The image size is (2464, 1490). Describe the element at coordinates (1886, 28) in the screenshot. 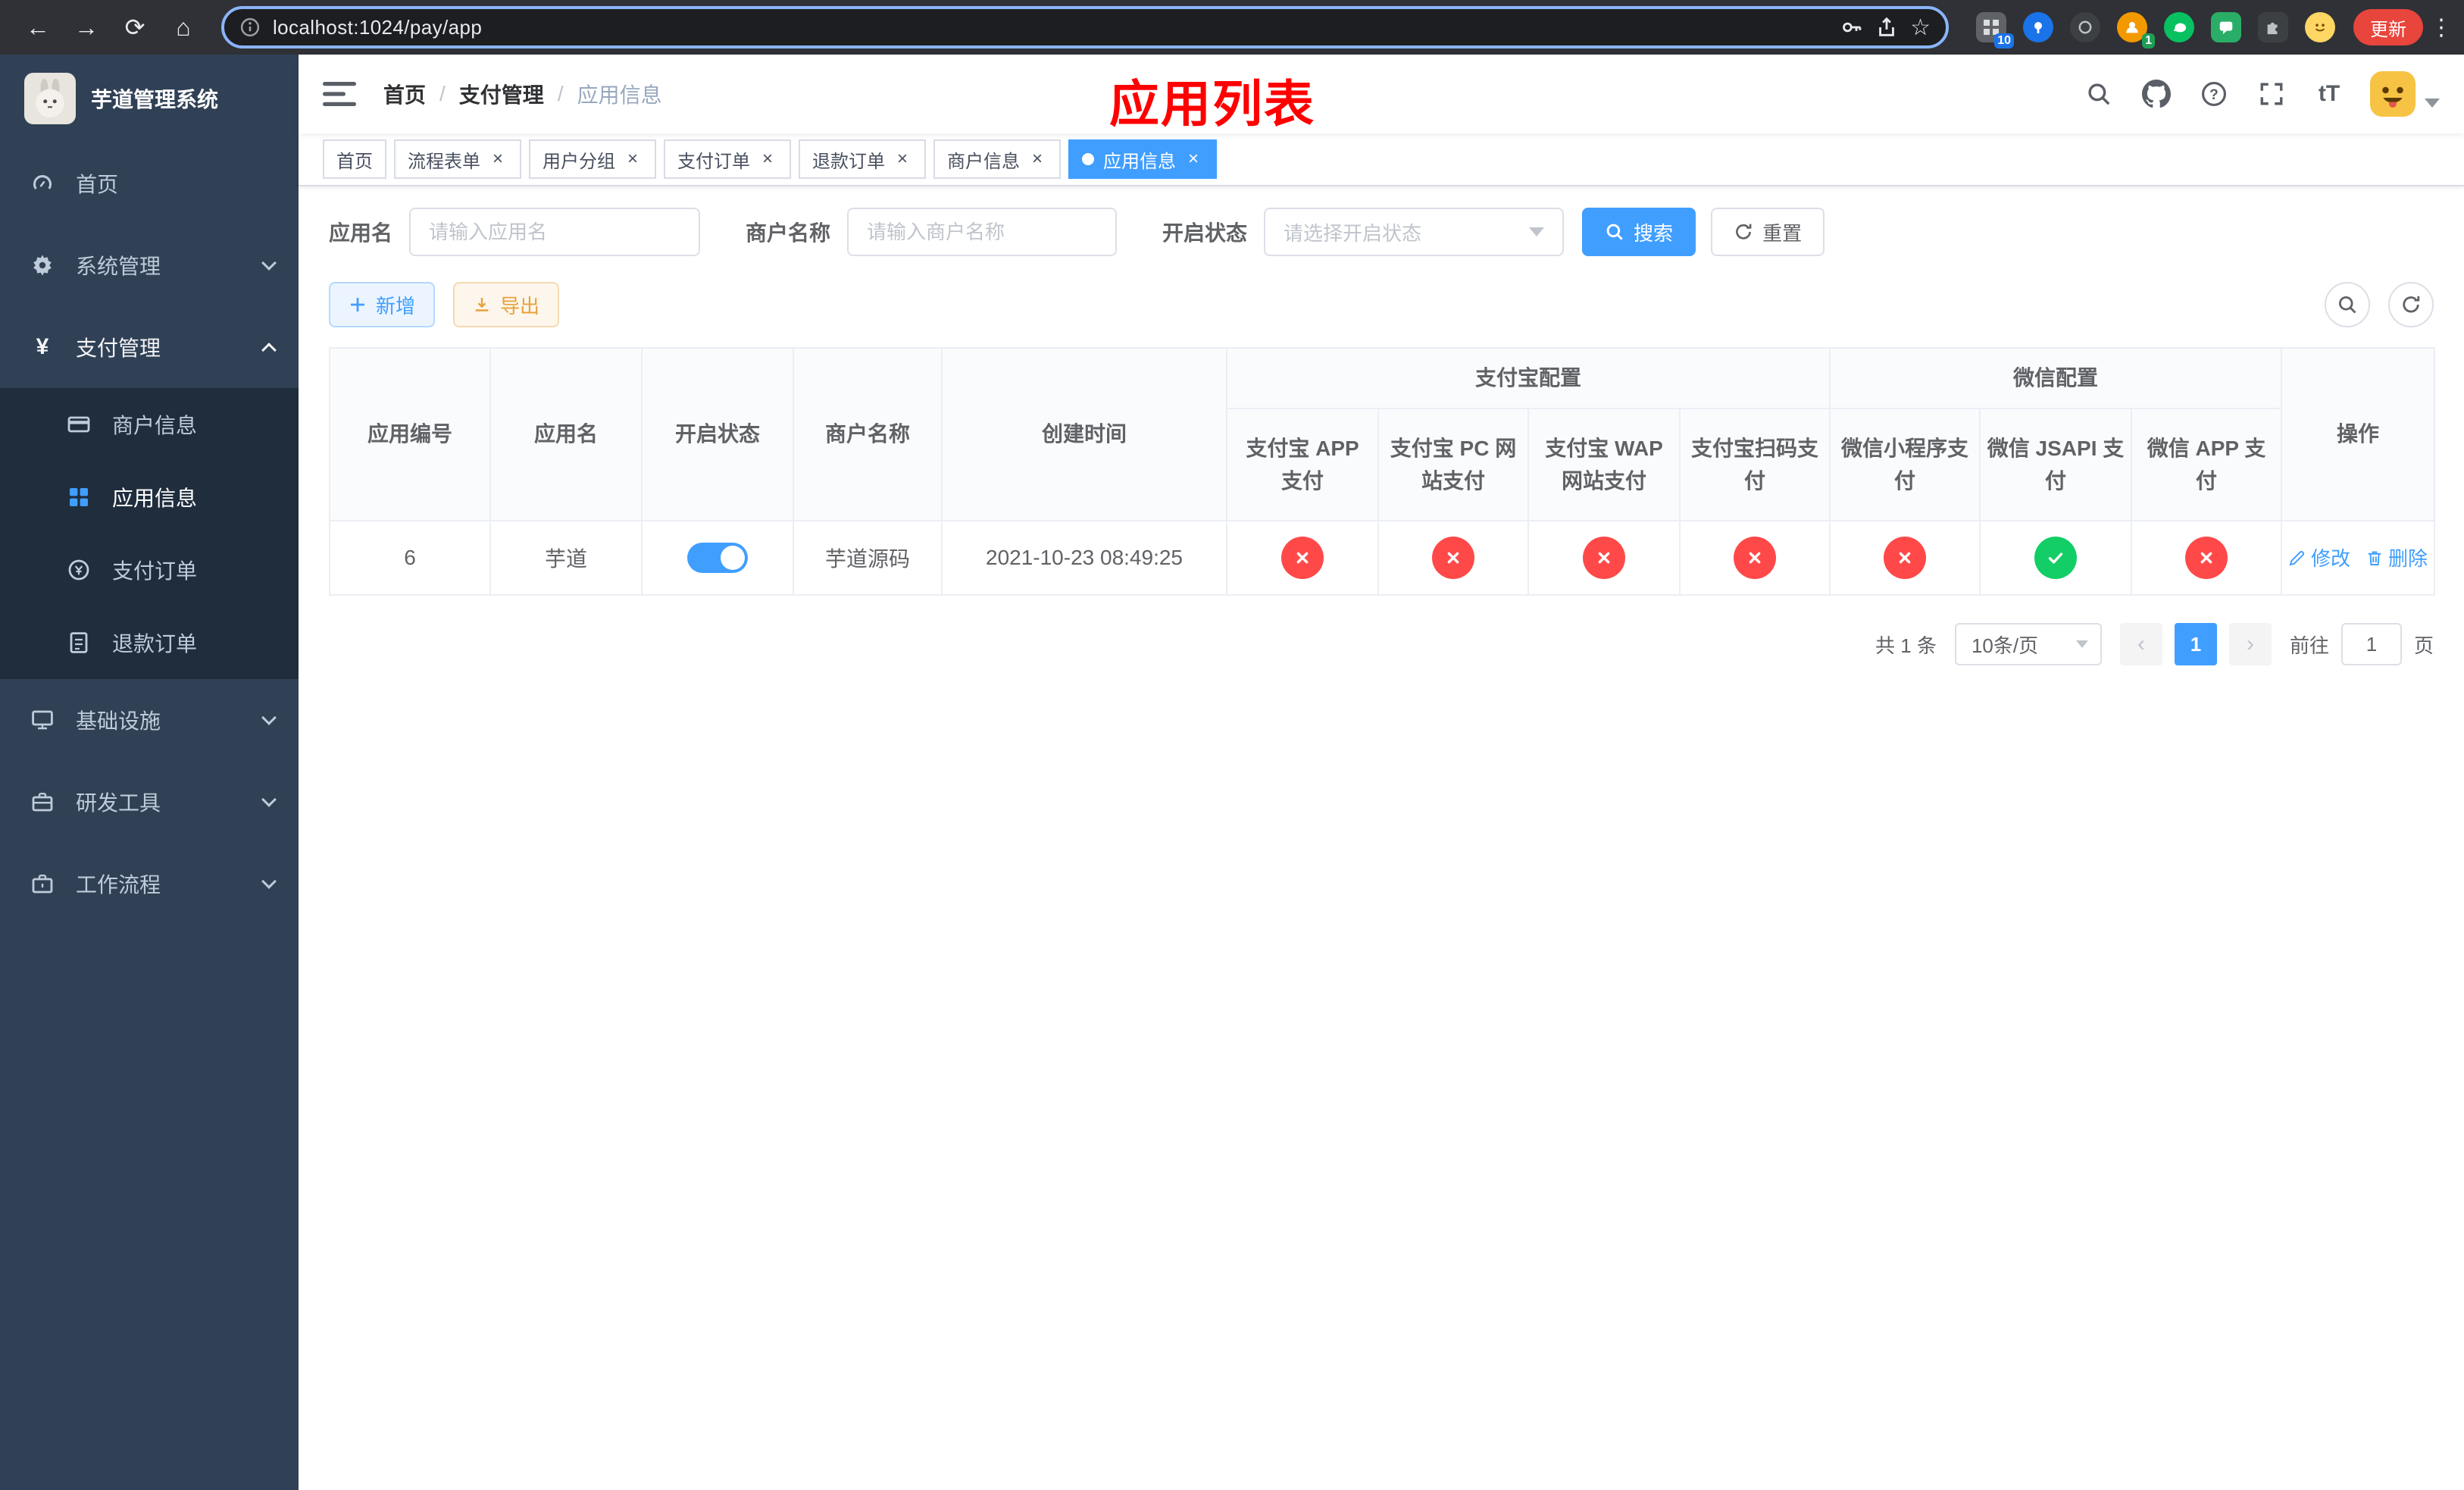

I see `share-icon` at that location.